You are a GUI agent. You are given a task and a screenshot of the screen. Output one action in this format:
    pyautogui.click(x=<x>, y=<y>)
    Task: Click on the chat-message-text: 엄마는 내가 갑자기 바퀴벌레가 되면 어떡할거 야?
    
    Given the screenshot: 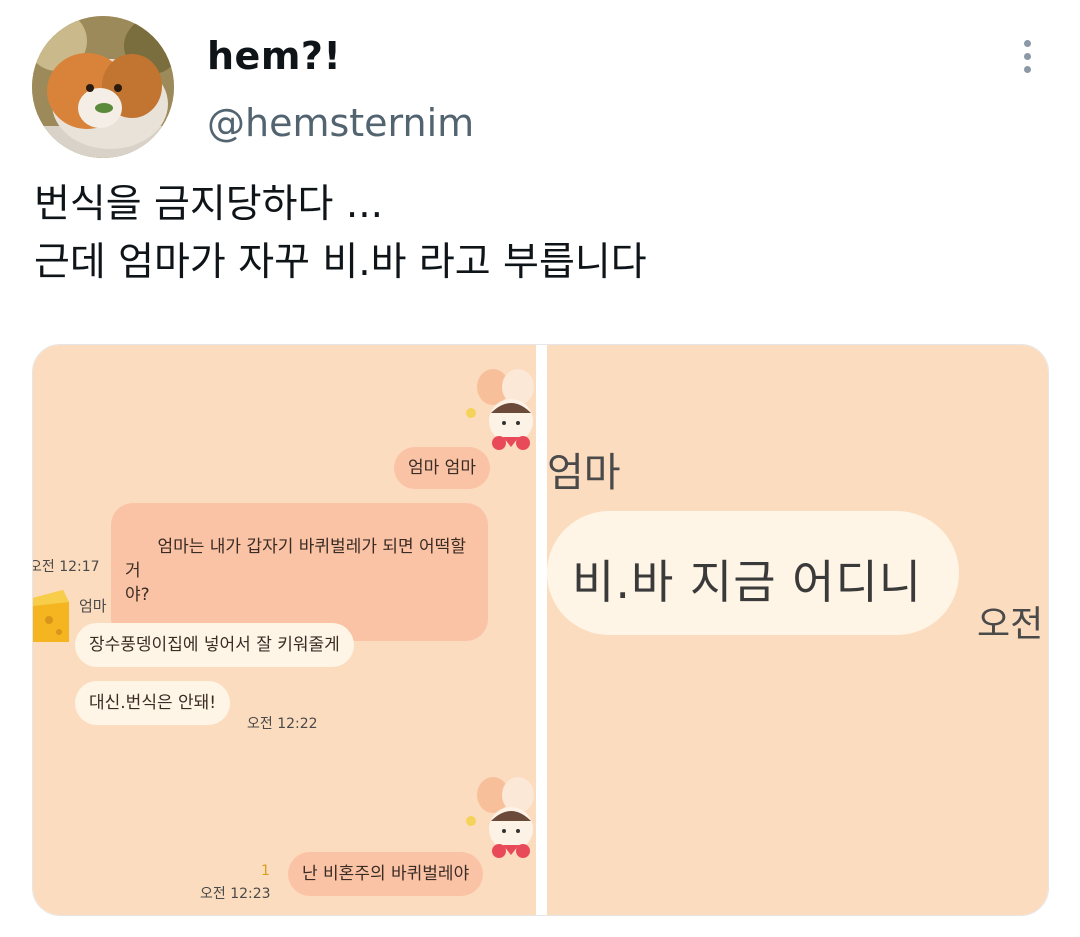 What is the action you would take?
    pyautogui.click(x=295, y=571)
    